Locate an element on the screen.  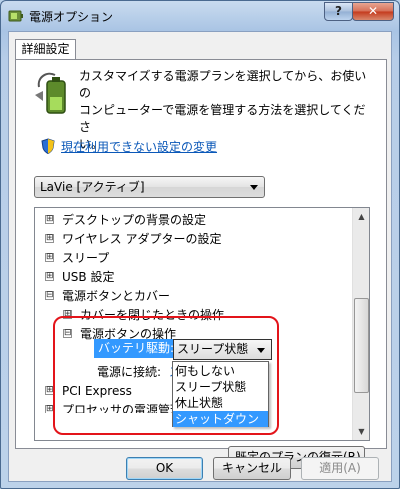
power-plan-select-value: LaVie [アクティブ] is located at coordinates (92, 187).